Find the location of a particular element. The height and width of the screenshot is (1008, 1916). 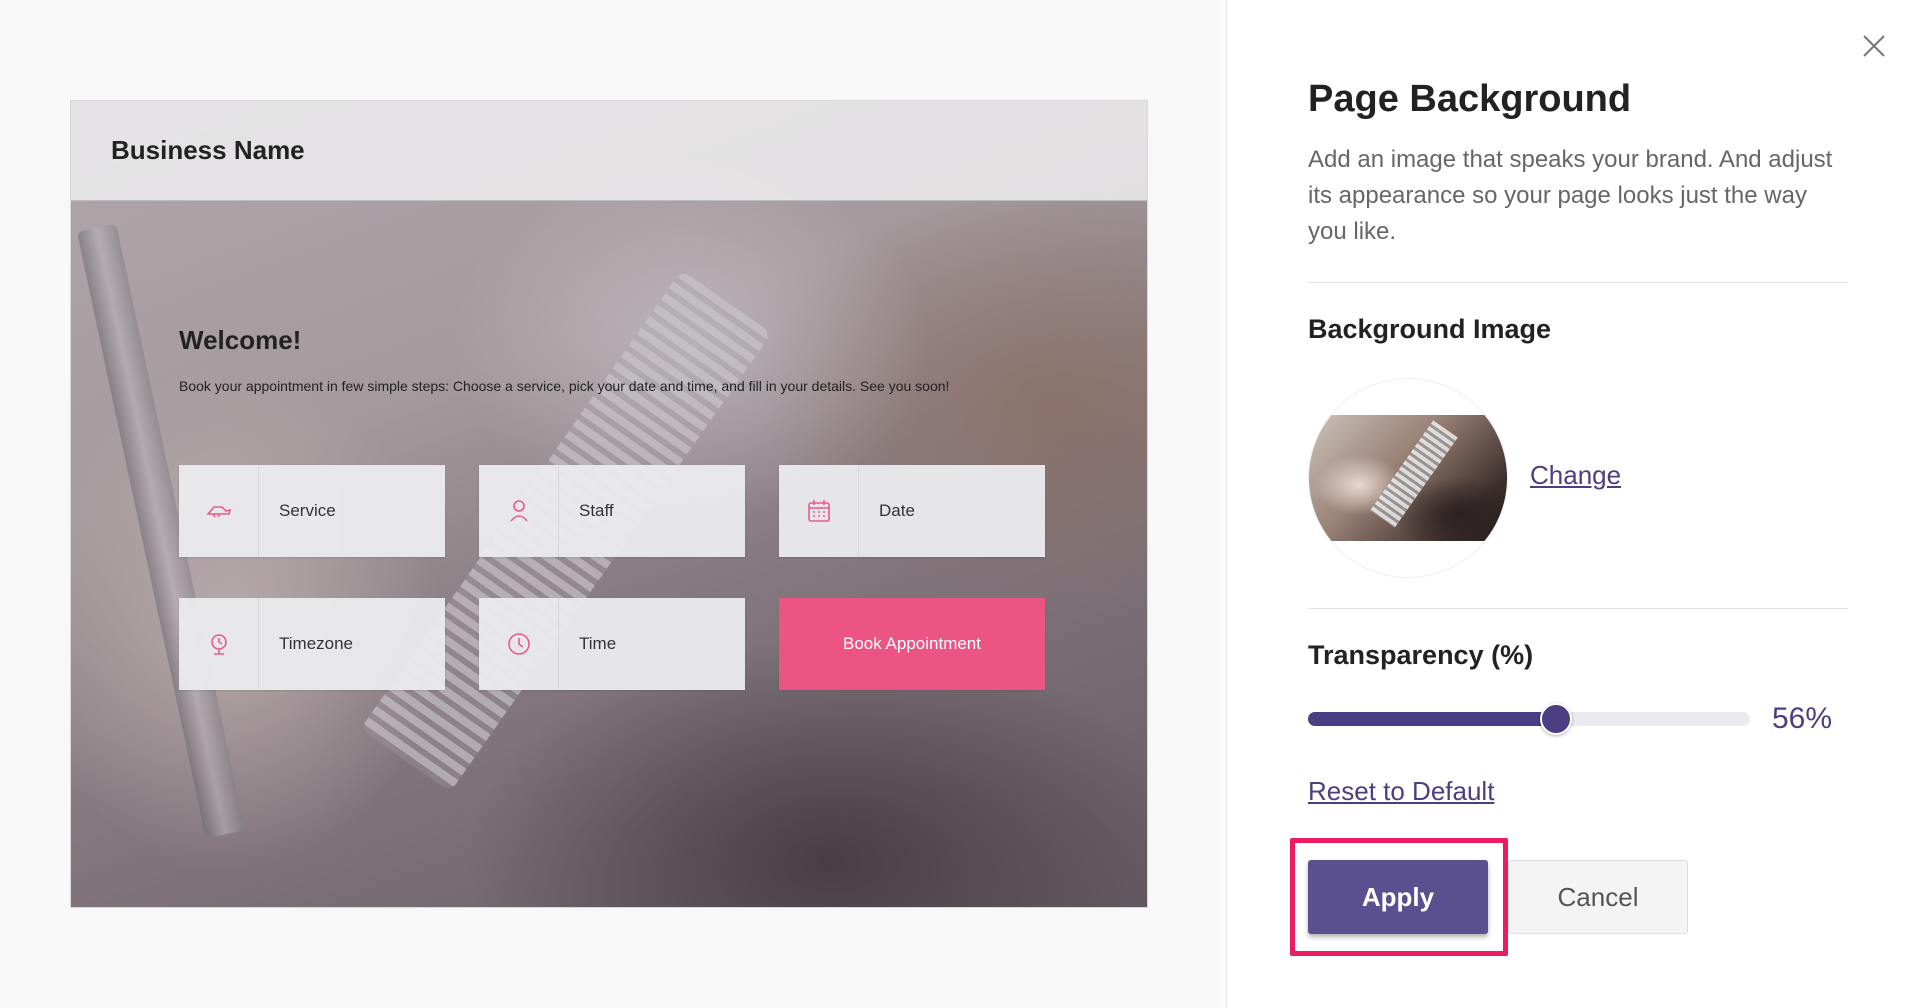

tile-label: Time is located at coordinates (598, 643).